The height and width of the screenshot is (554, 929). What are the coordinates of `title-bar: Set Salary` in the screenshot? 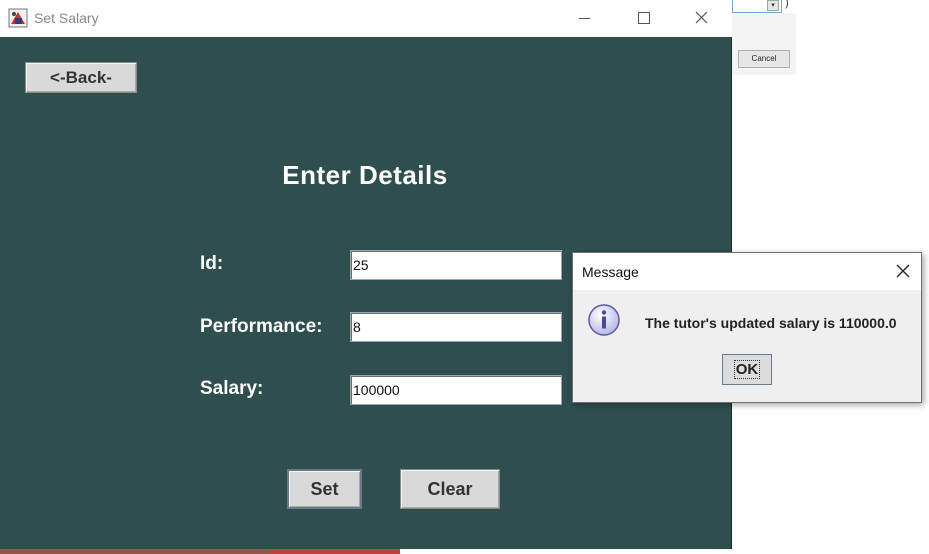 It's located at (366, 18).